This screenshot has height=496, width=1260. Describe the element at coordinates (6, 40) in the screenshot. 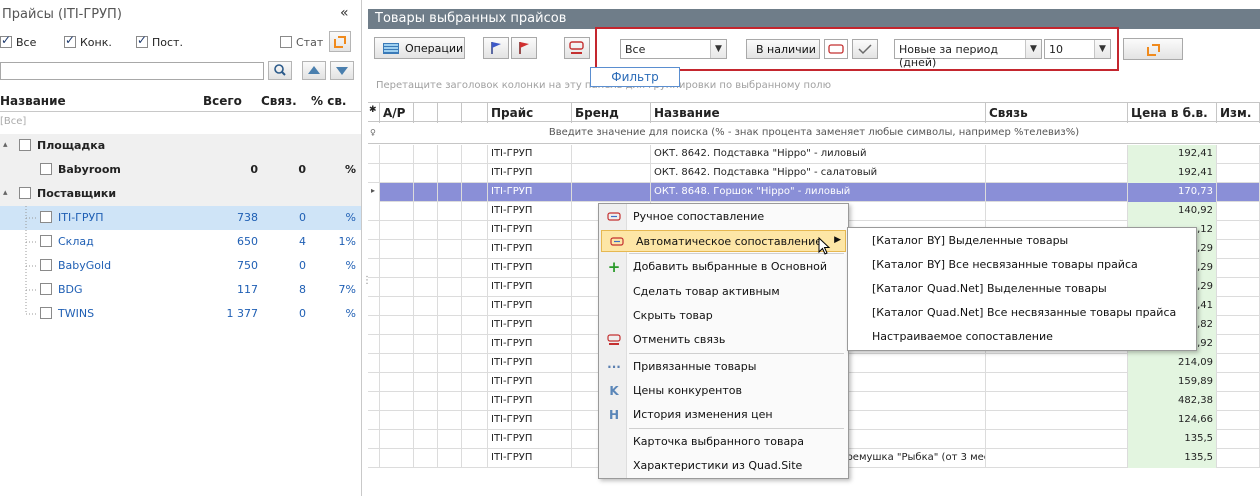

I see `filter-all-checkbox` at that location.